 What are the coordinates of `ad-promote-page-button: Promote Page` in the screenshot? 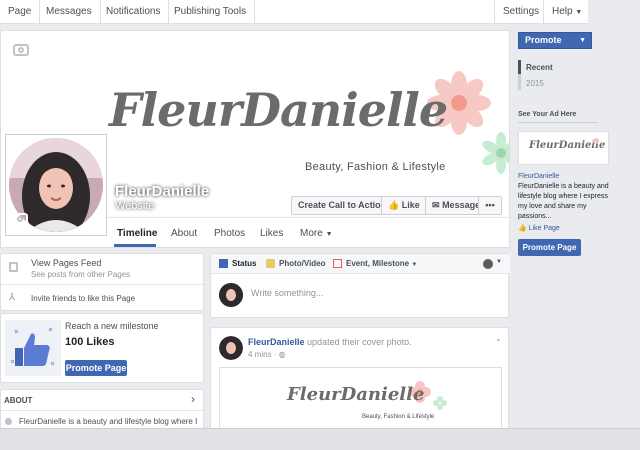 It's located at (549, 247).